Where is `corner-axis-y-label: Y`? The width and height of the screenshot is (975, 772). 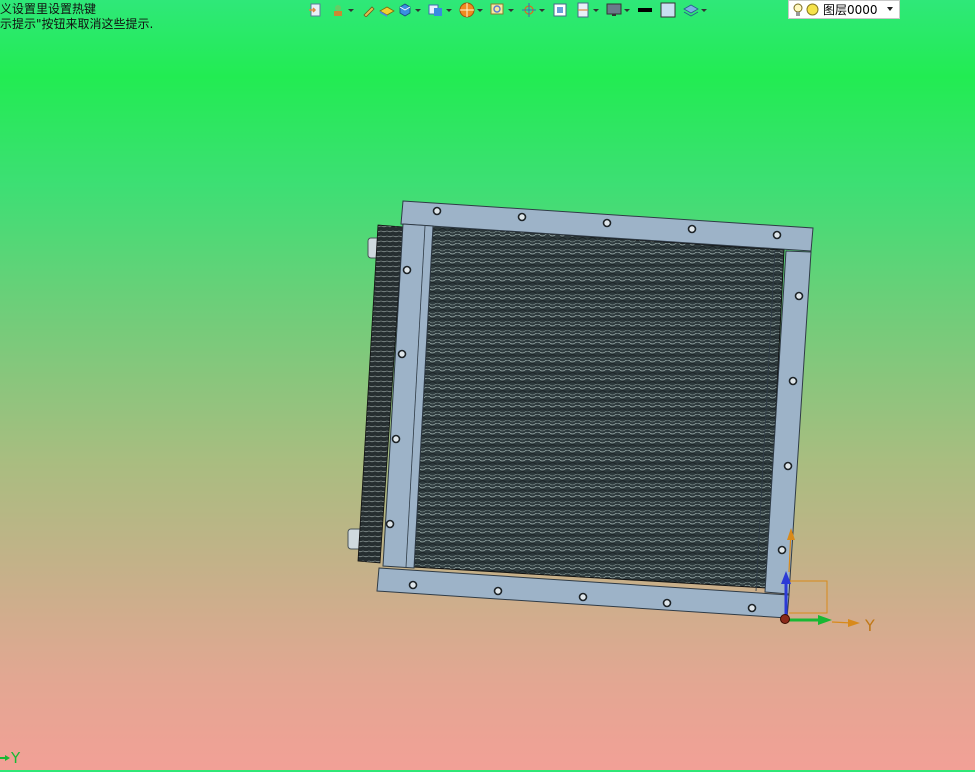 corner-axis-y-label: Y is located at coordinates (15, 758).